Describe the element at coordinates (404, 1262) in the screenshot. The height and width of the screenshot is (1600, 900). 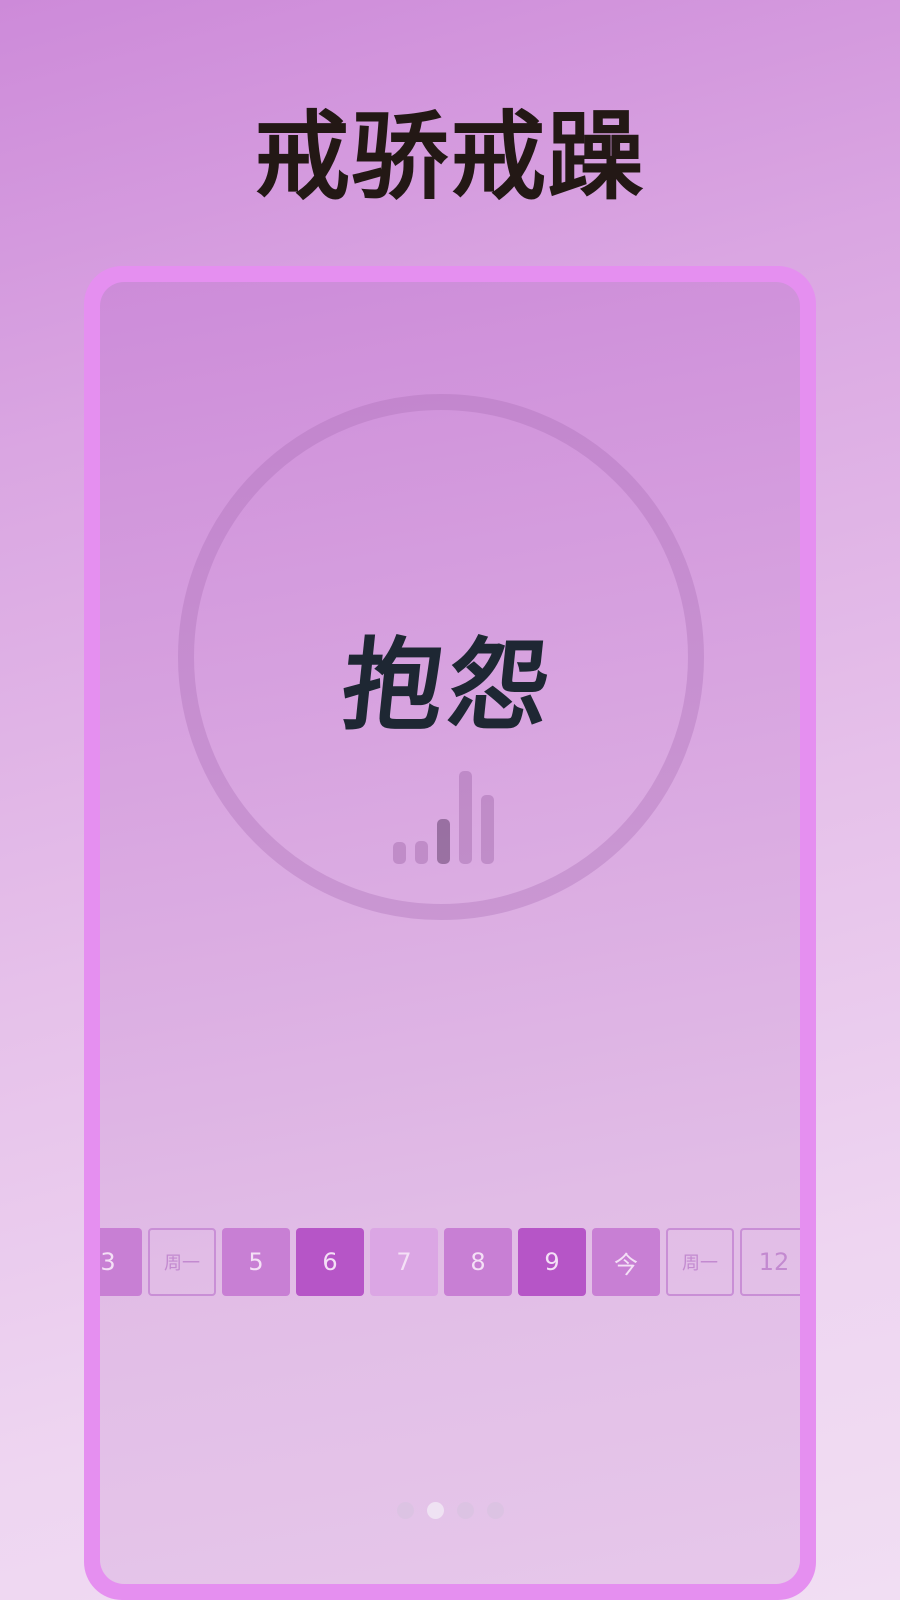
I see `day-cell-4: 7` at that location.